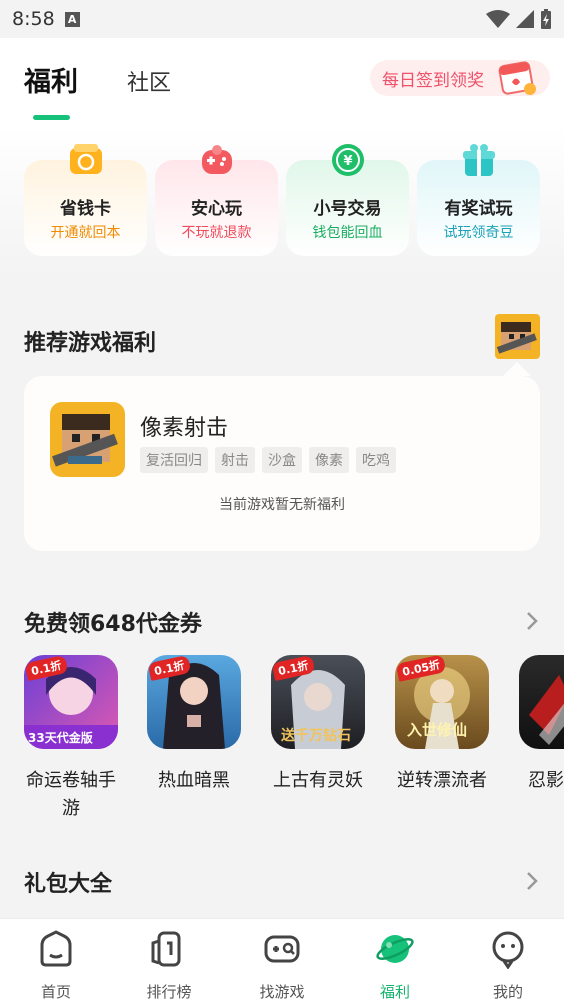  I want to click on game-name: 逆转漂流者, so click(442, 780).